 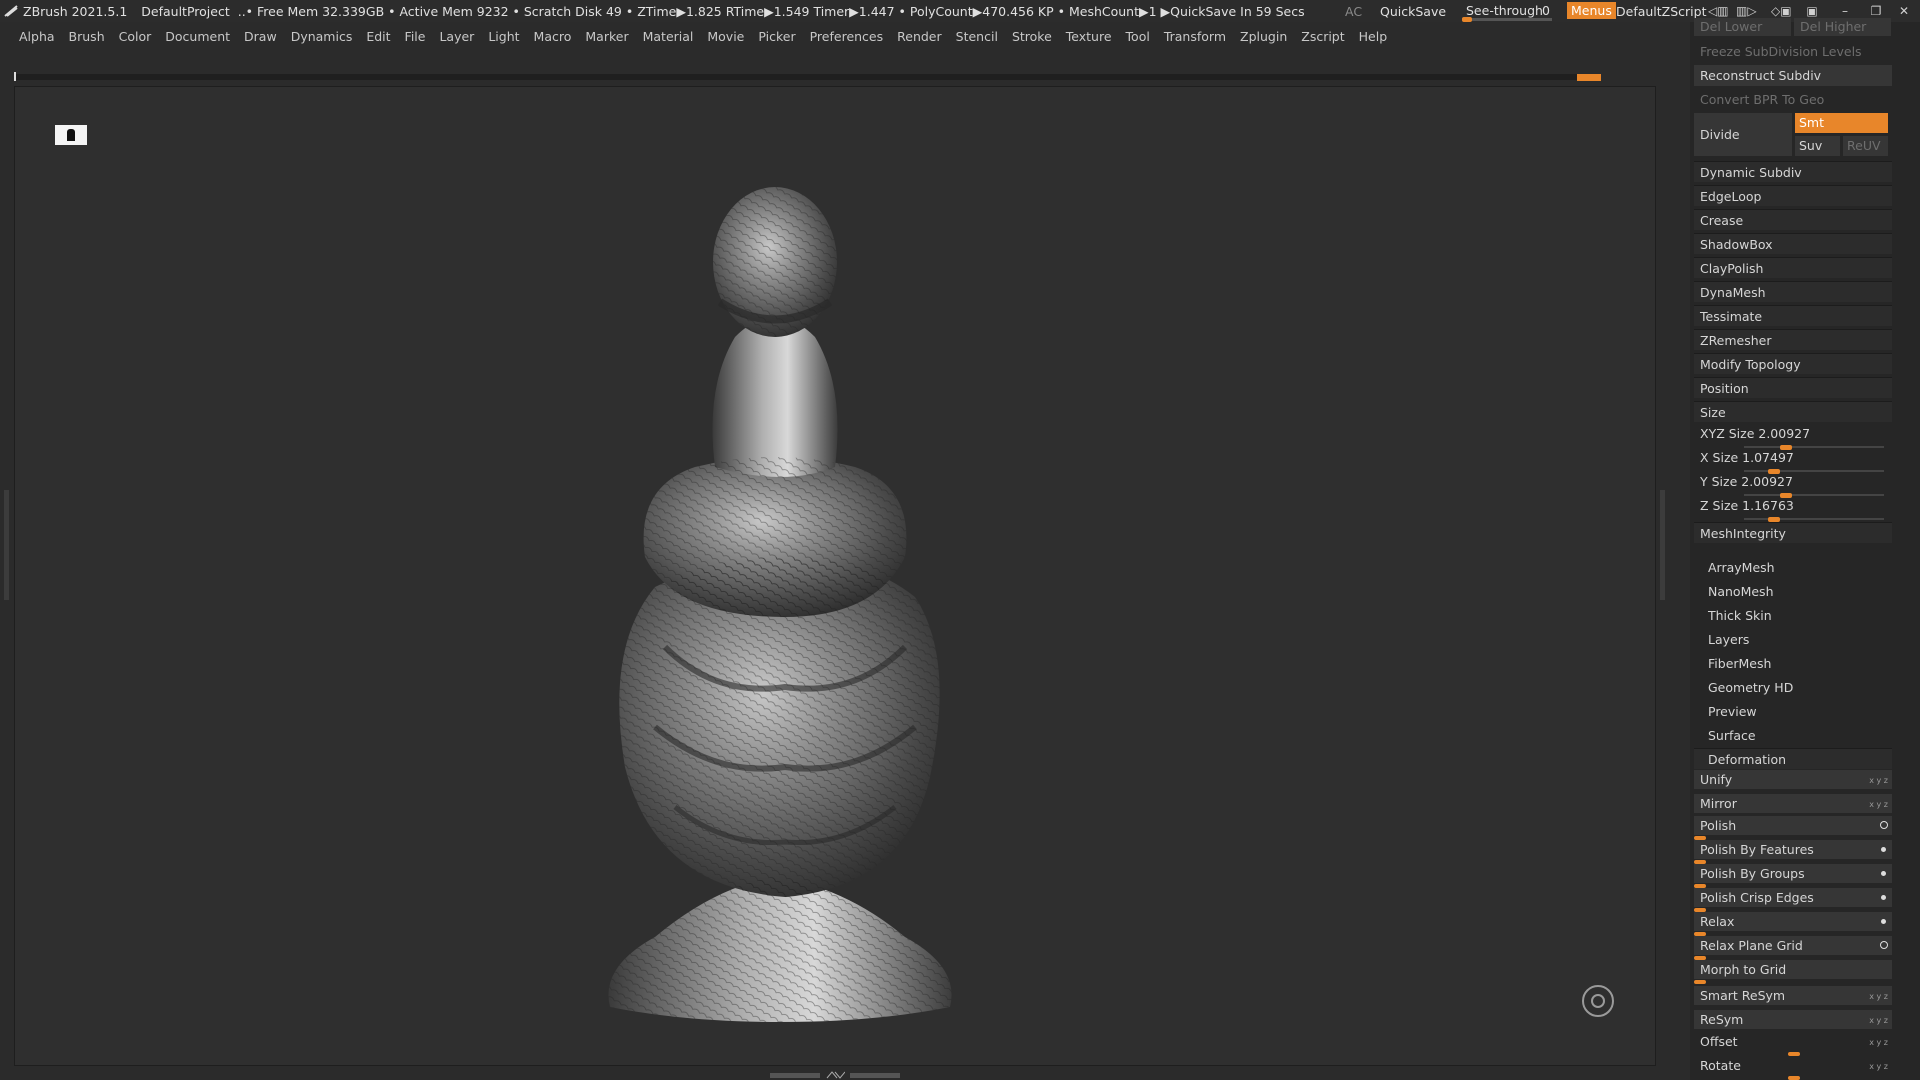 What do you see at coordinates (1740, 615) in the screenshot?
I see `subpalette-thick-skin: Thick Skin` at bounding box center [1740, 615].